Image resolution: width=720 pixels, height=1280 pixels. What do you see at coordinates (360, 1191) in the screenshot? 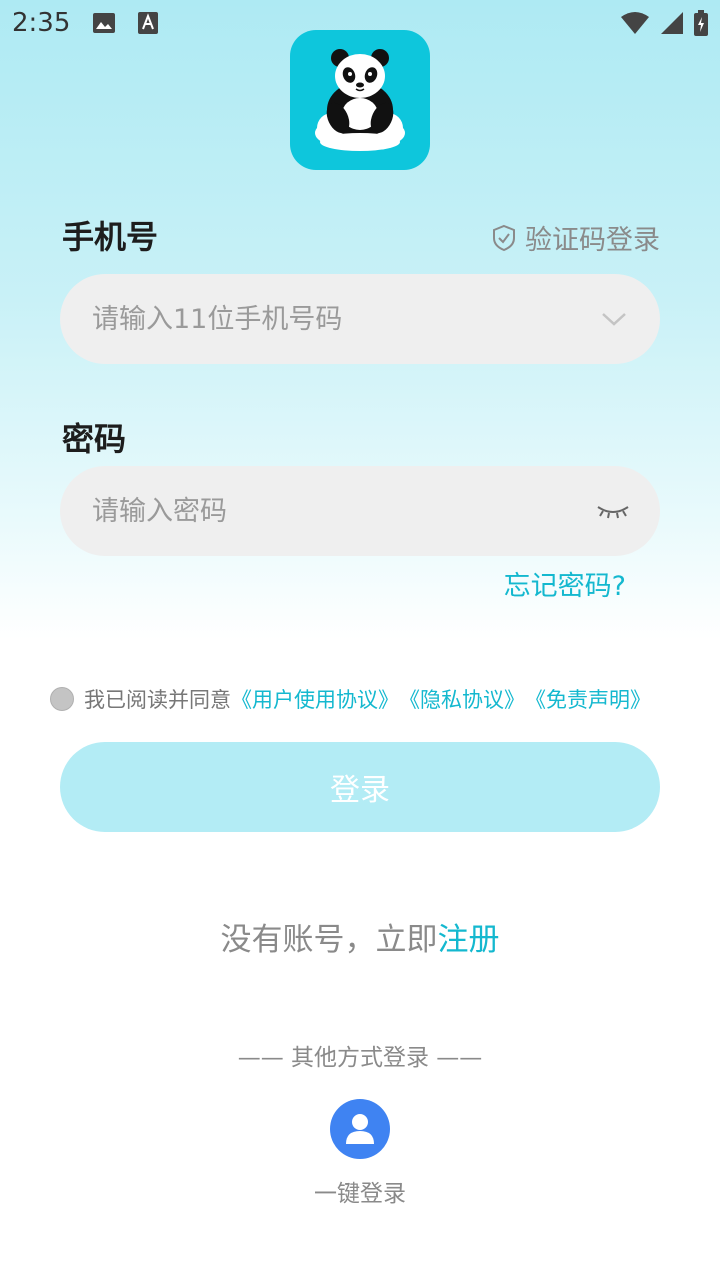
I see `one-key-login-label: 一键登录` at bounding box center [360, 1191].